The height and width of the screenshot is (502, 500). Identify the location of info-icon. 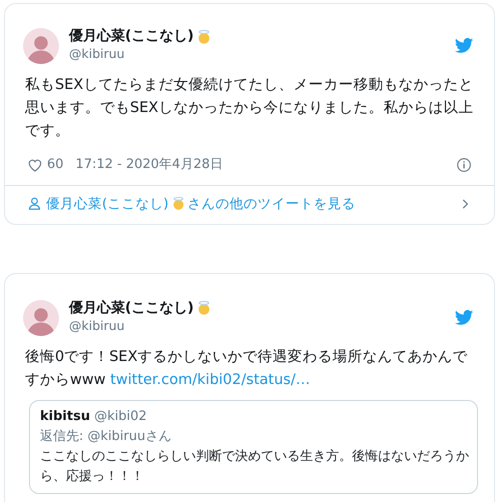
(464, 164).